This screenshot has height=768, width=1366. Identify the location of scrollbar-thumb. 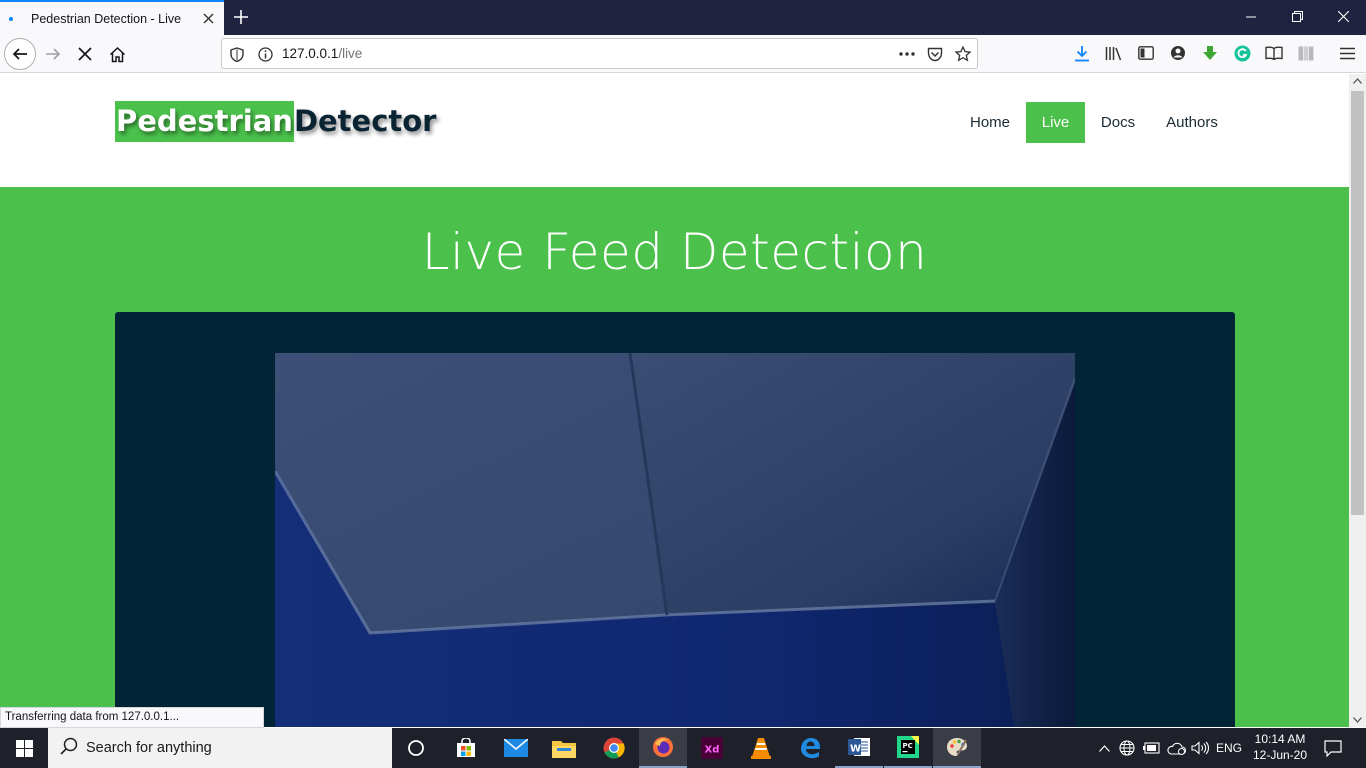
(1357, 303).